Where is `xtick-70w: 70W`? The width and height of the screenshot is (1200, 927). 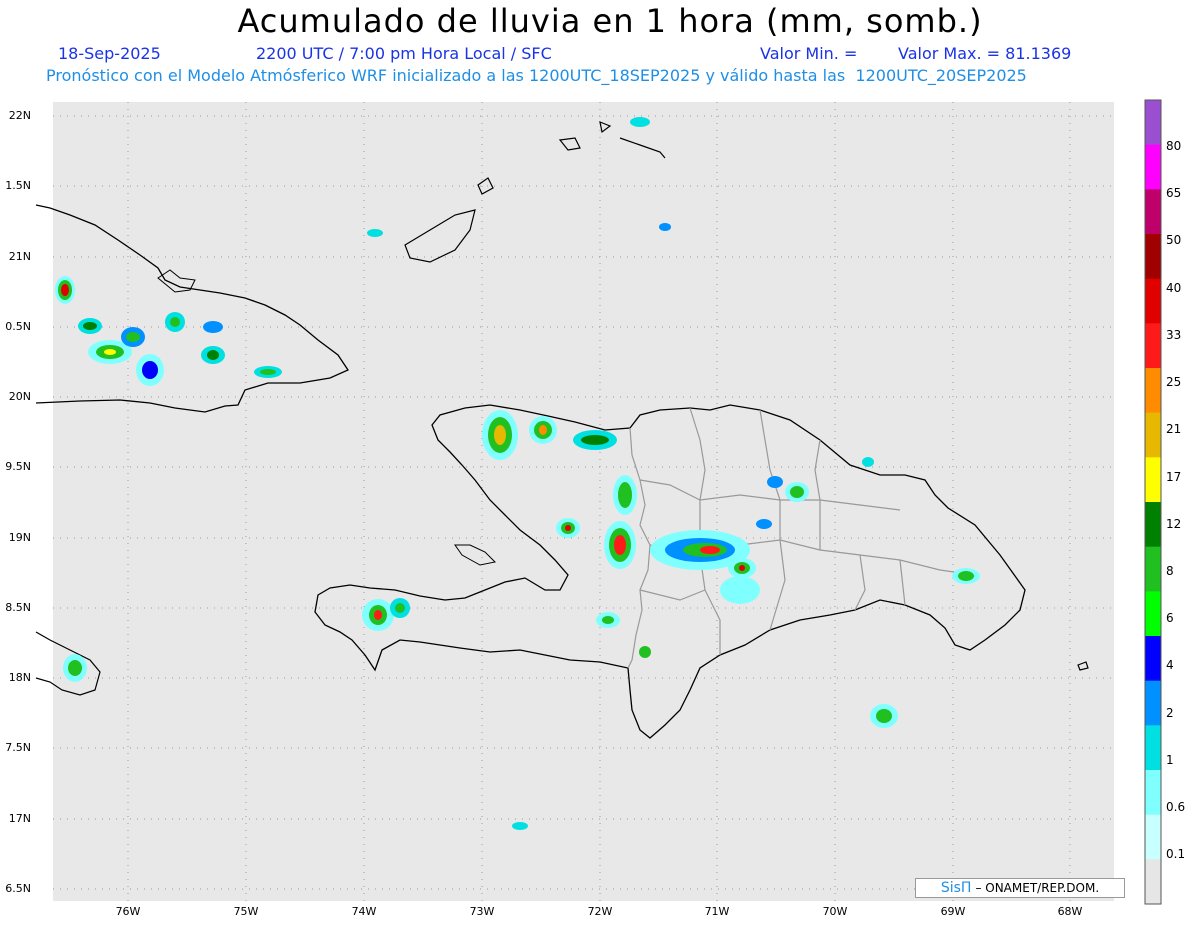 xtick-70w: 70W is located at coordinates (835, 911).